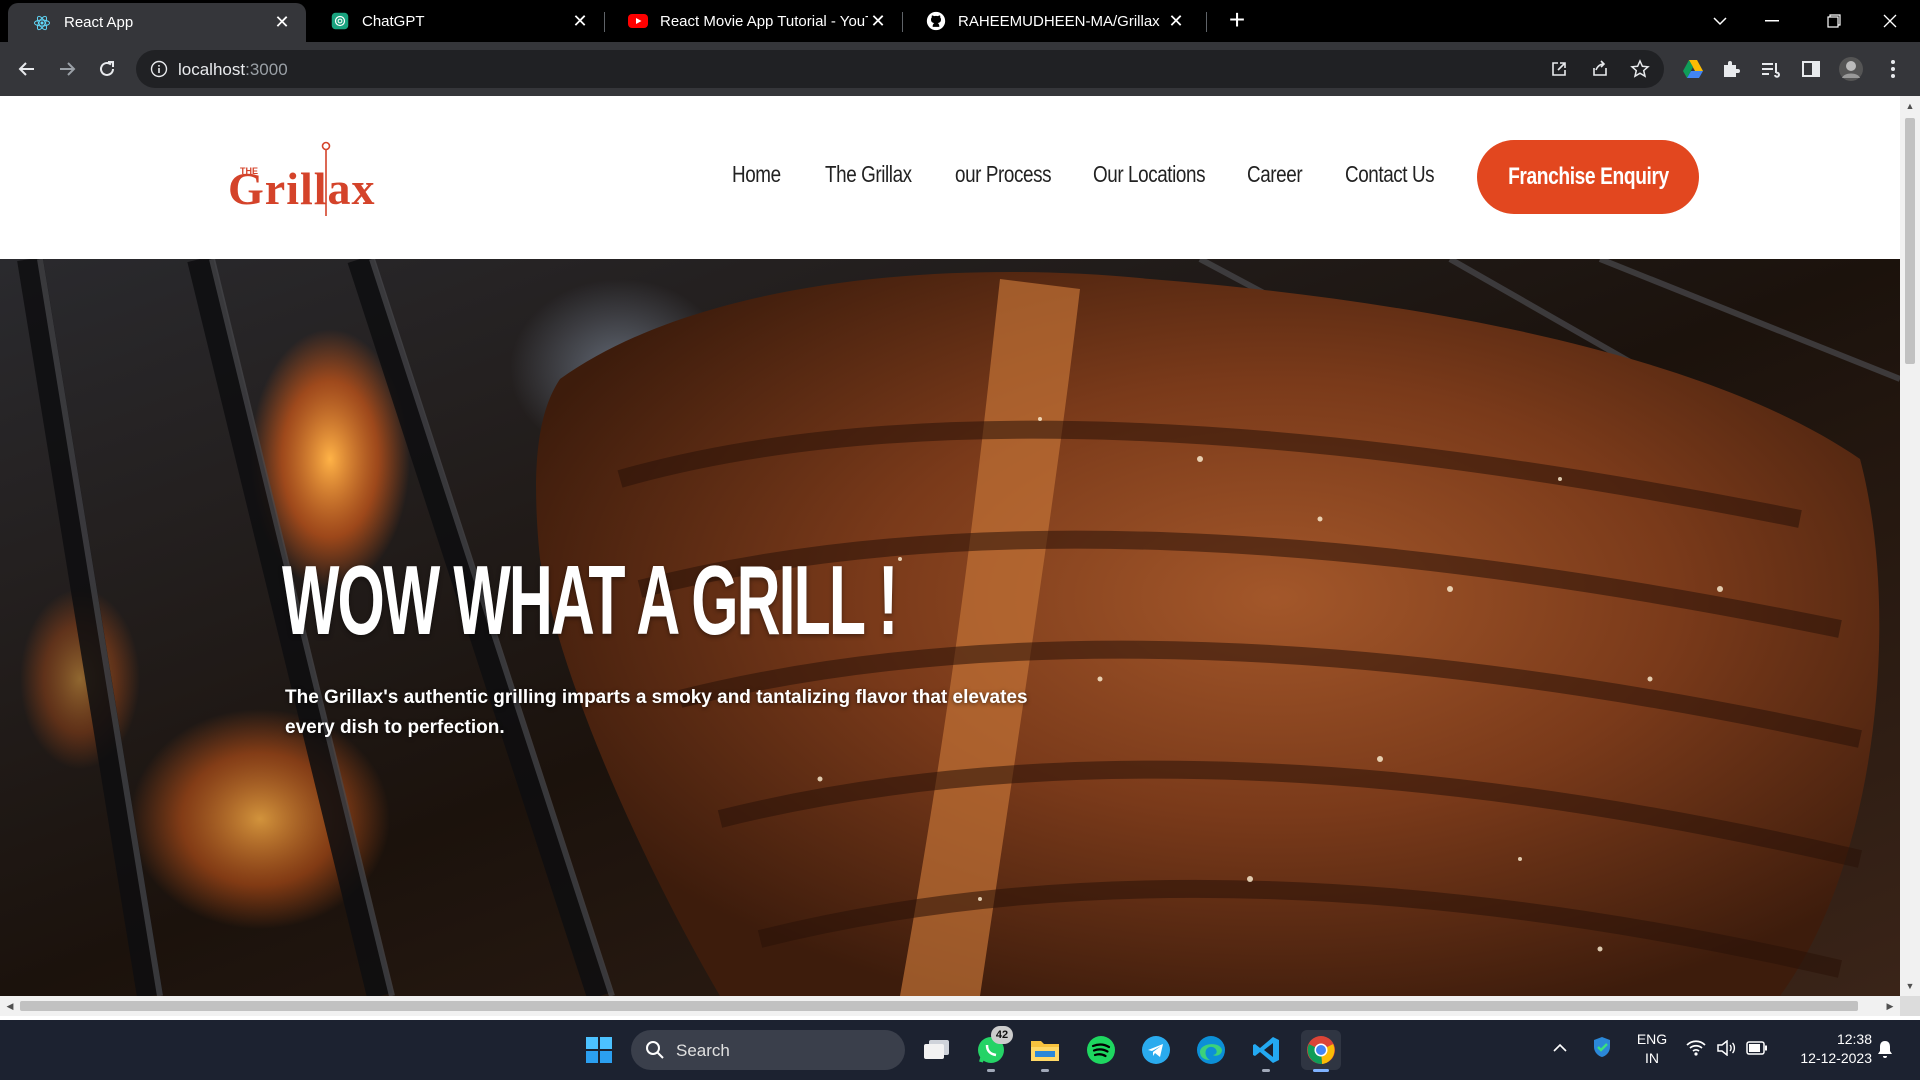  What do you see at coordinates (1059, 21) in the screenshot?
I see `tab-title: RAHEEMUDHEEN-MA/Grillax` at bounding box center [1059, 21].